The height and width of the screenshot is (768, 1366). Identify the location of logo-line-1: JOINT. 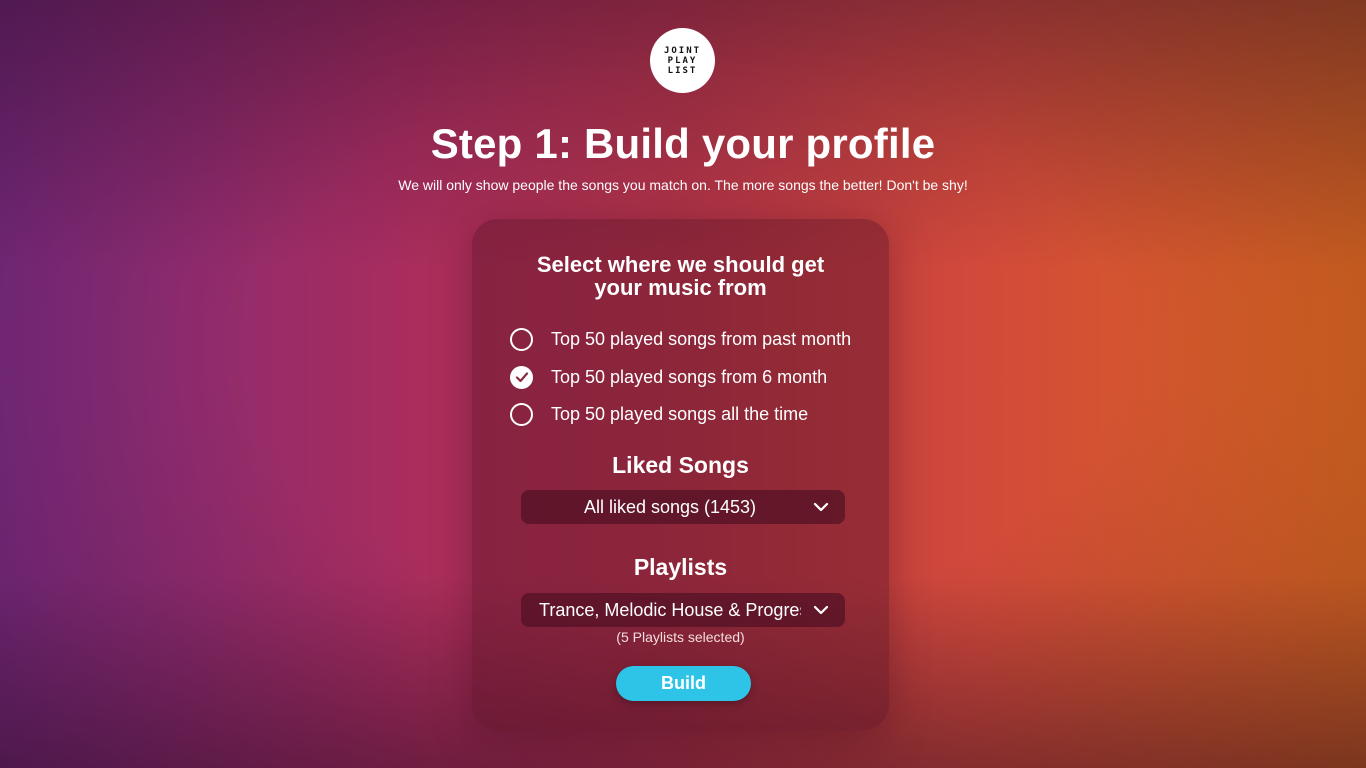
(682, 50).